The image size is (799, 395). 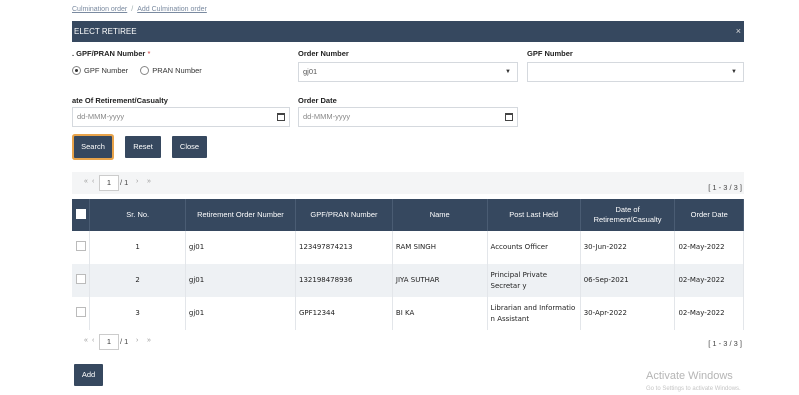 I want to click on modal-header: ELECT RETIREE ×, so click(x=408, y=31).